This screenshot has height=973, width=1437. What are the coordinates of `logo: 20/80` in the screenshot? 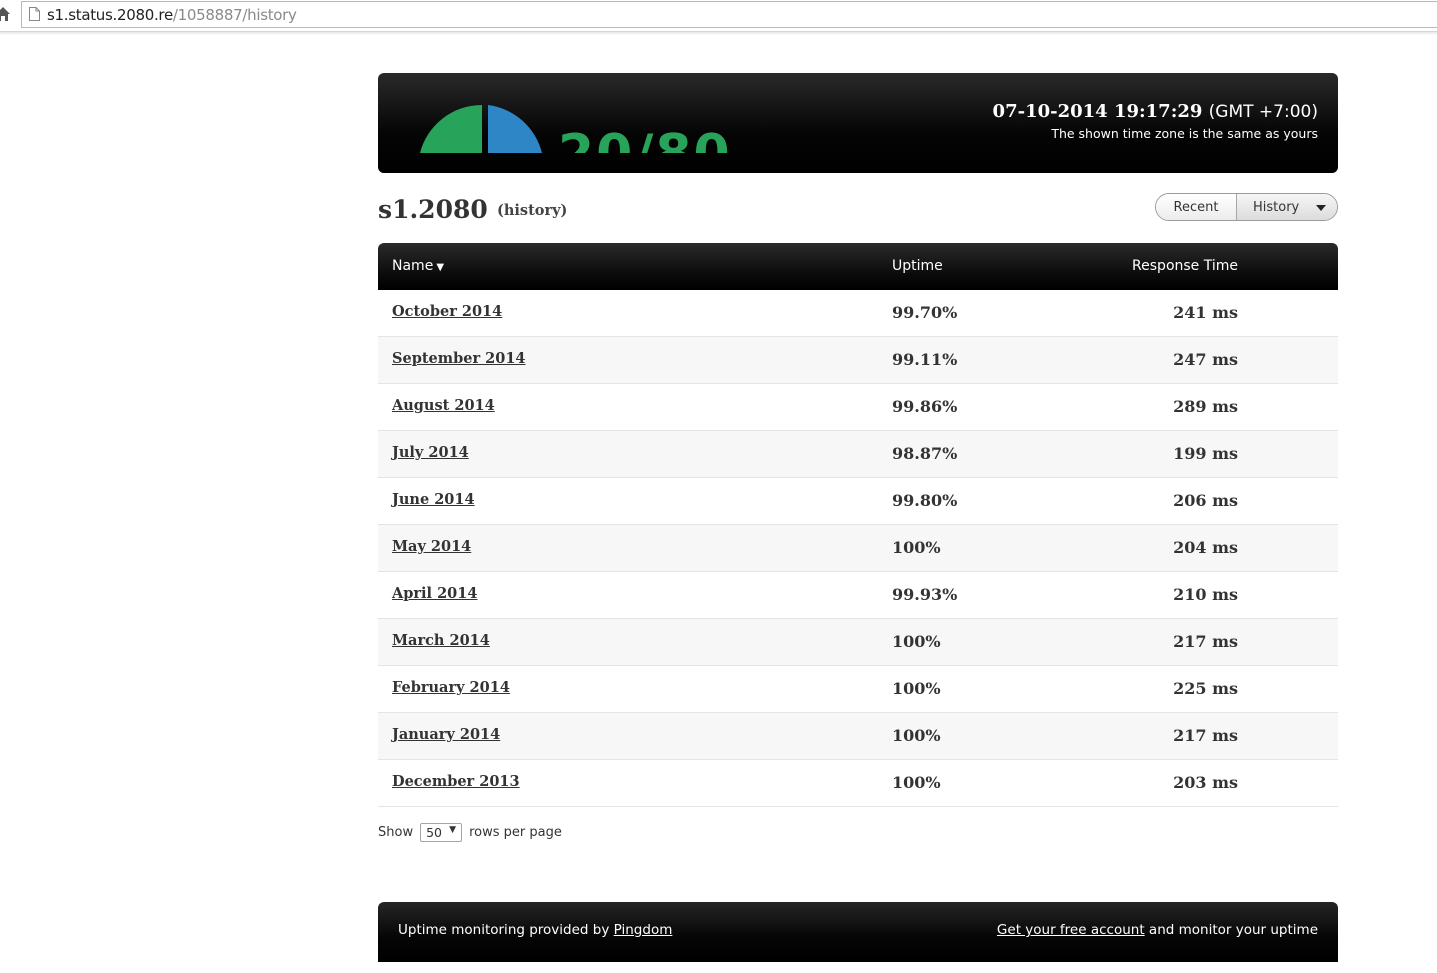 It's located at (578, 129).